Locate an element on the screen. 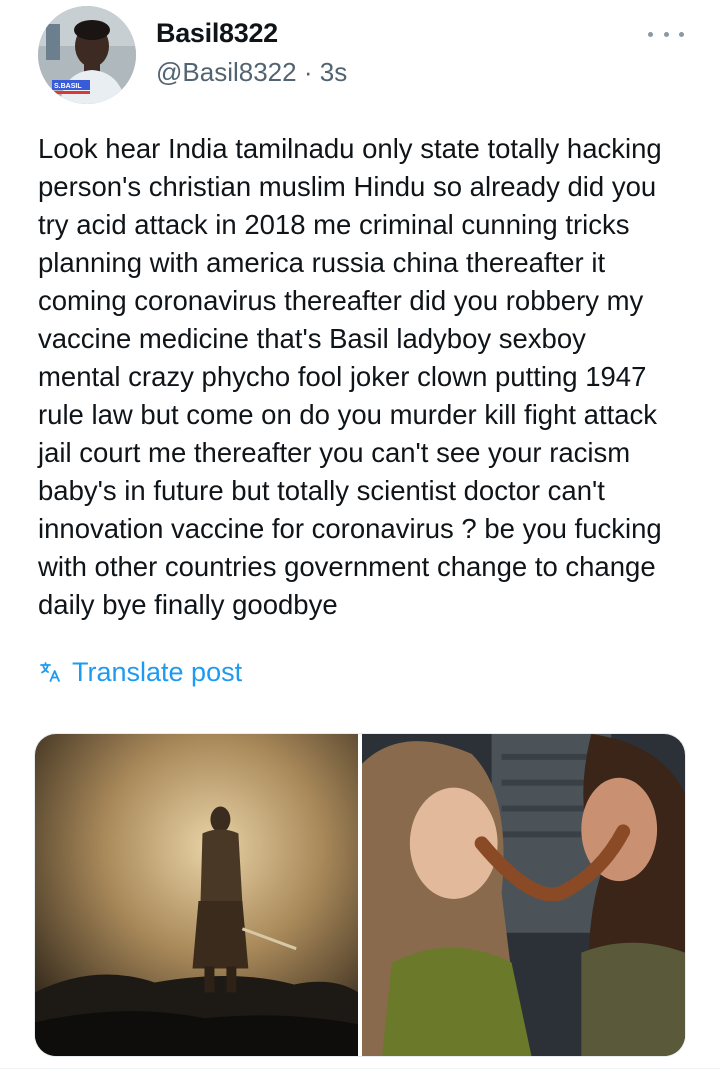 The image size is (720, 1074). media-photo-selfie is located at coordinates (523, 895).